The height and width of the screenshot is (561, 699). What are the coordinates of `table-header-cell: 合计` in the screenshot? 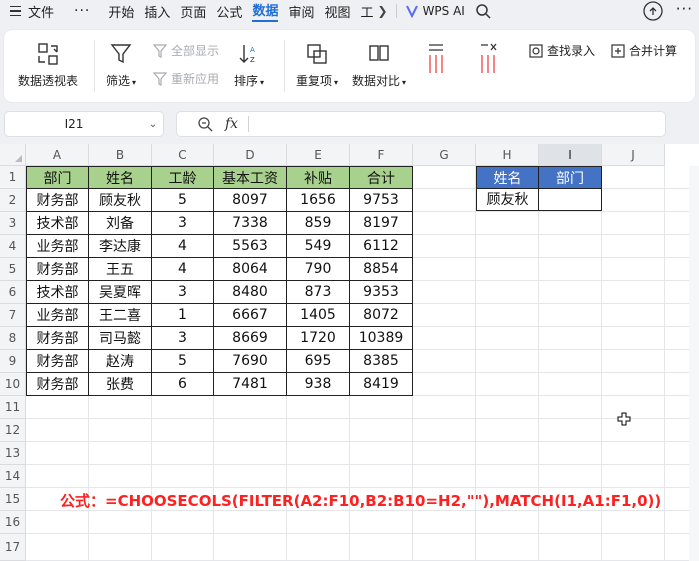 It's located at (381, 177).